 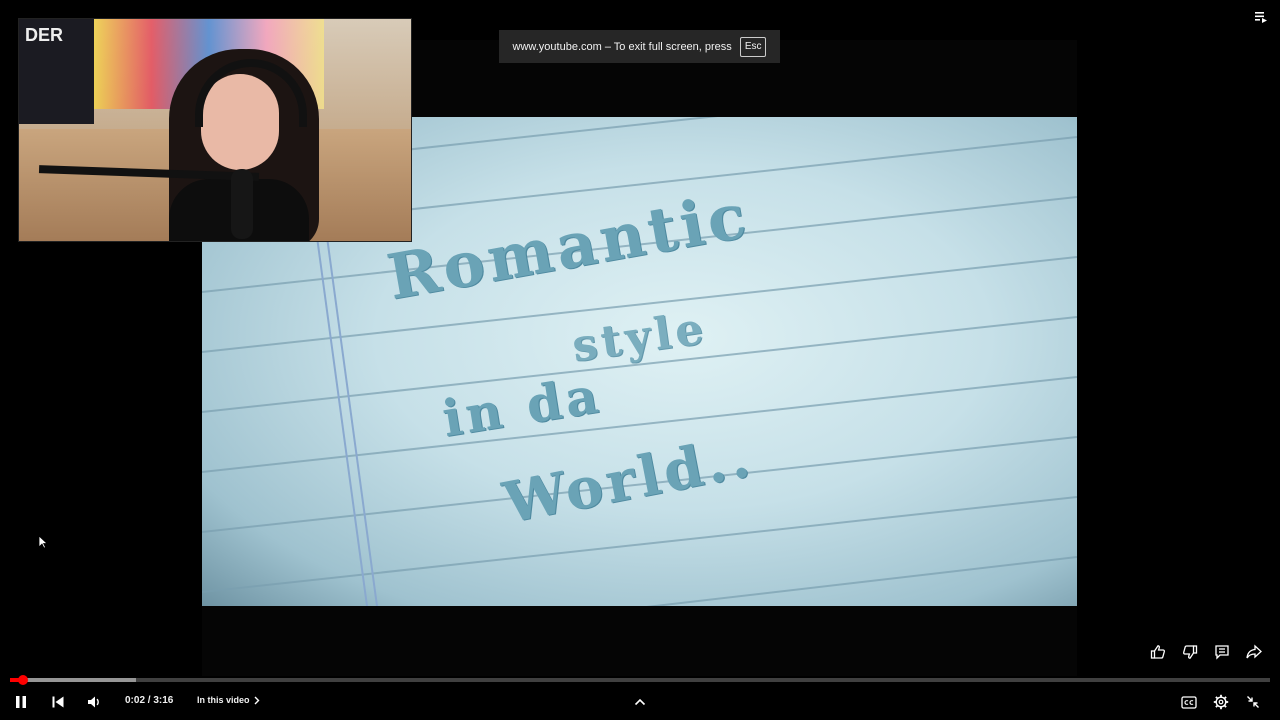 I want to click on exit-fullscreen-button, so click(x=1253, y=702).